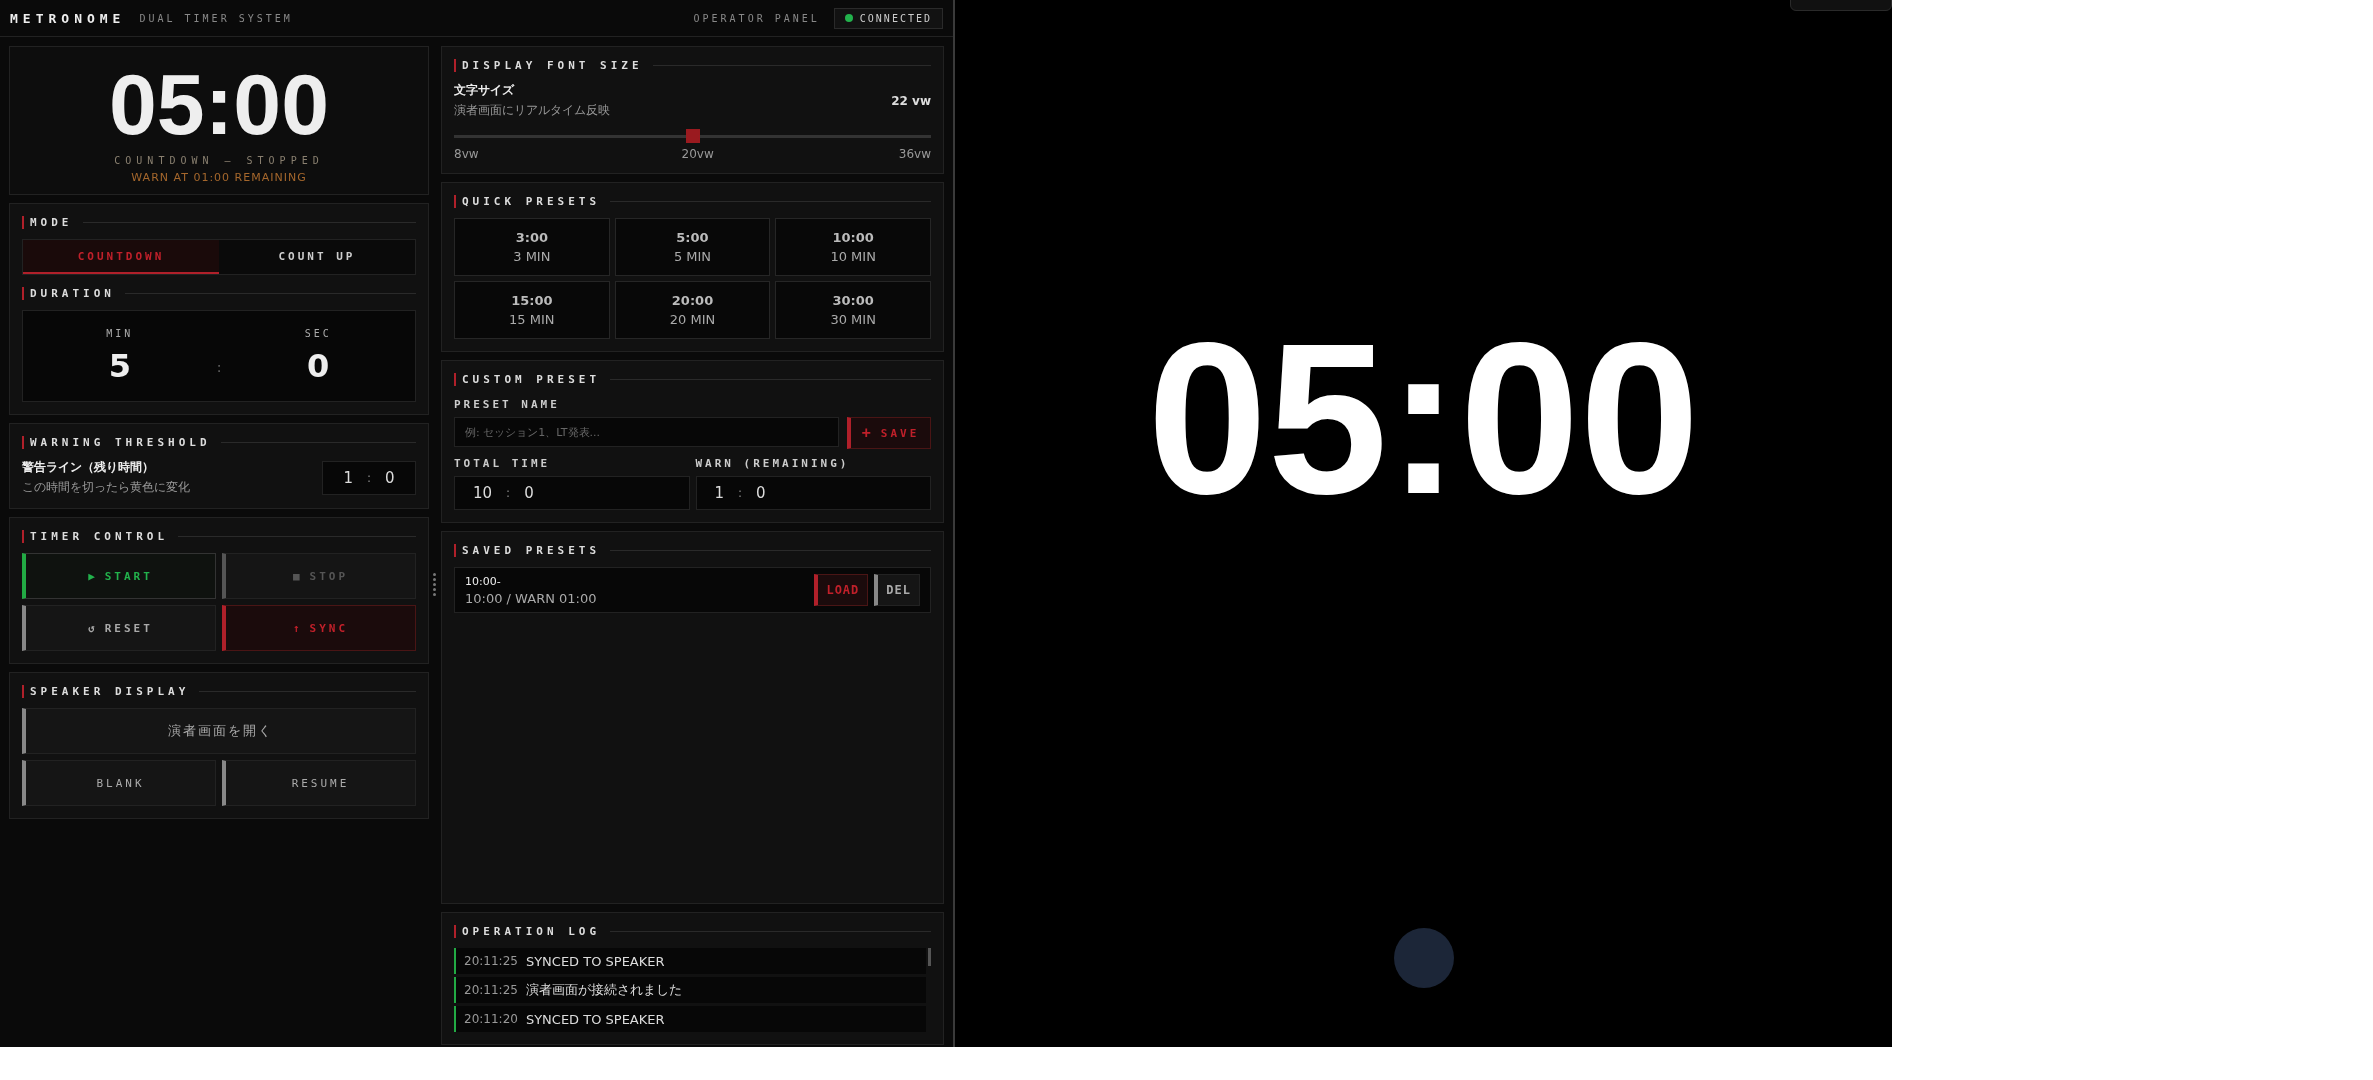 Image resolution: width=2373 pixels, height=1080 pixels. Describe the element at coordinates (503, 463) in the screenshot. I see `field-label: TOTAL TIME` at that location.